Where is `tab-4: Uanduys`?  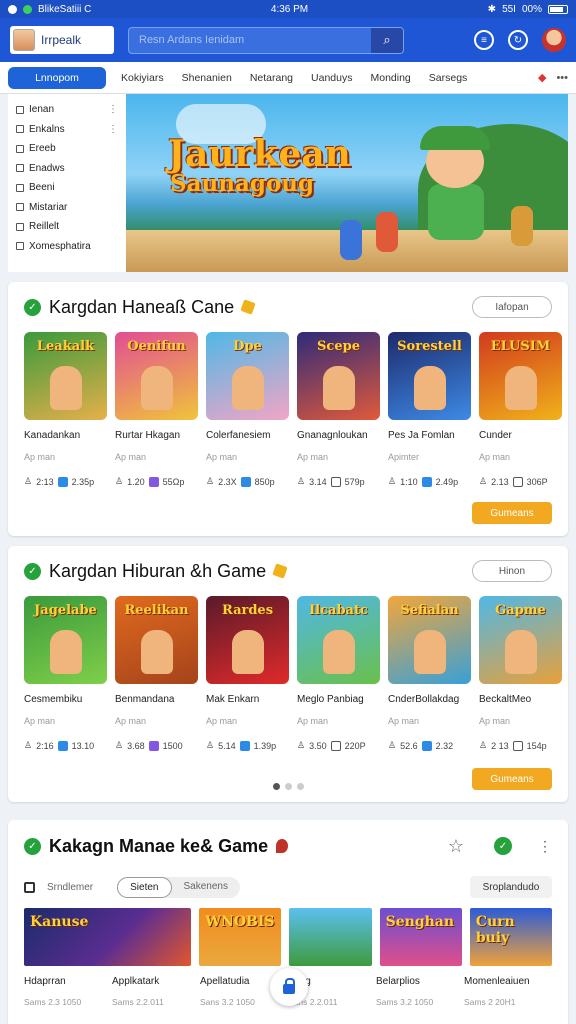 tab-4: Uanduys is located at coordinates (331, 78).